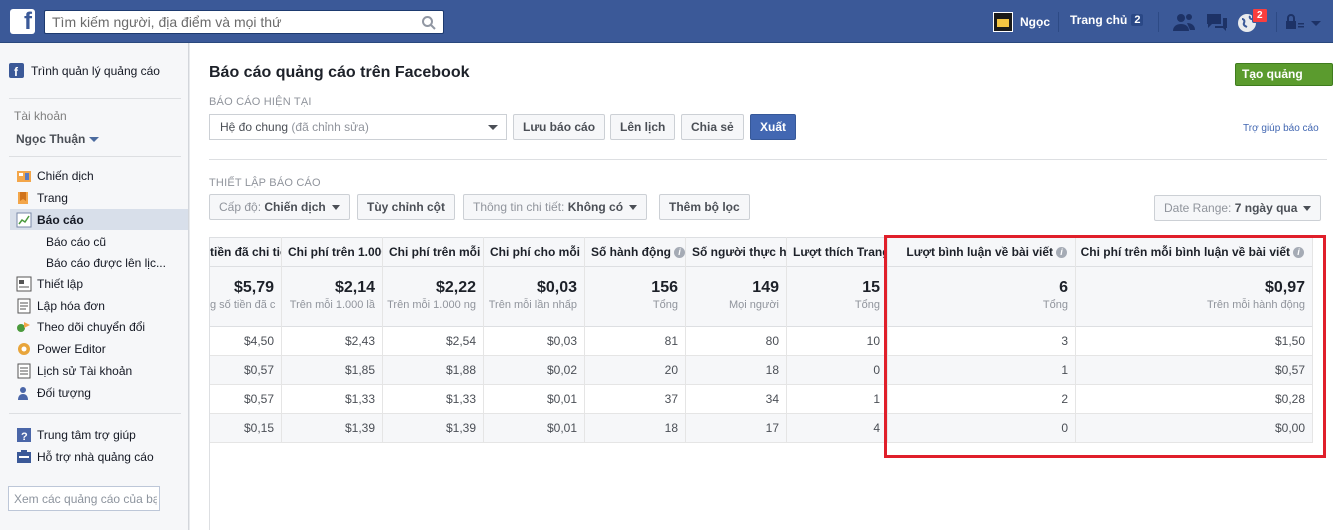  What do you see at coordinates (837, 252) in the screenshot?
I see `column-header: Lượt thích Trang` at bounding box center [837, 252].